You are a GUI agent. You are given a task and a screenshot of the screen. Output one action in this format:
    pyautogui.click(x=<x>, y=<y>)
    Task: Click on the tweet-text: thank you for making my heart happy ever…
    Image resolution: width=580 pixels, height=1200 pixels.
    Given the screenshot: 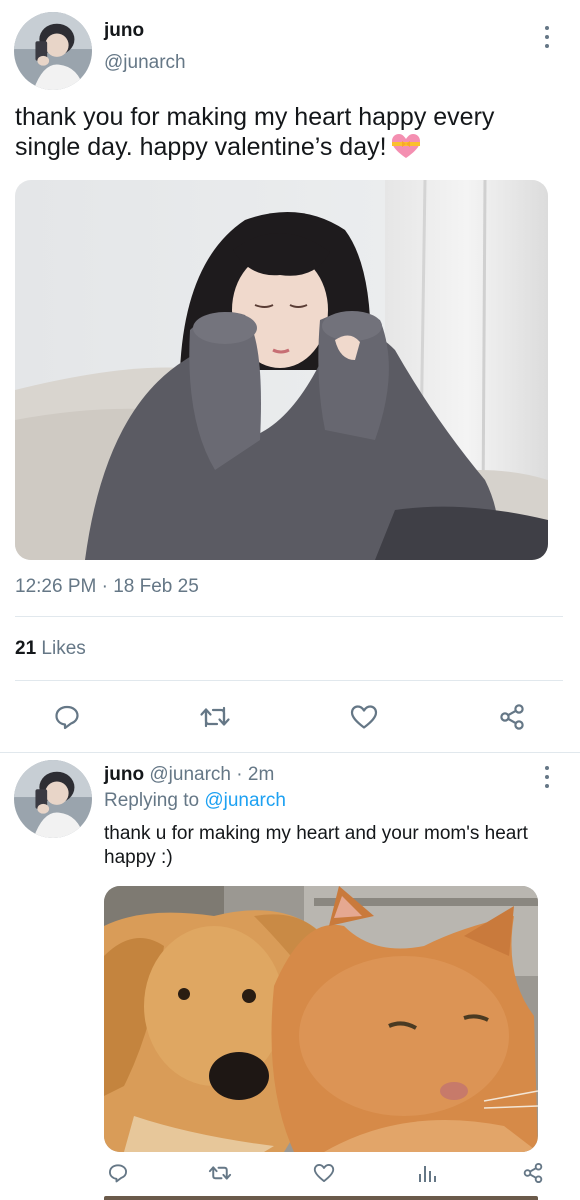 What is the action you would take?
    pyautogui.click(x=287, y=132)
    